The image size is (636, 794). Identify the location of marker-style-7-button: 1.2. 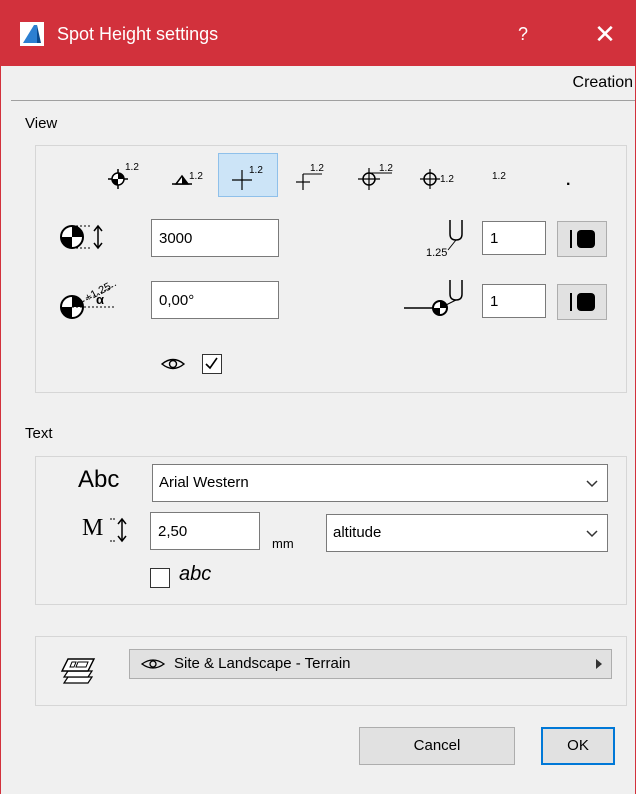
(502, 175).